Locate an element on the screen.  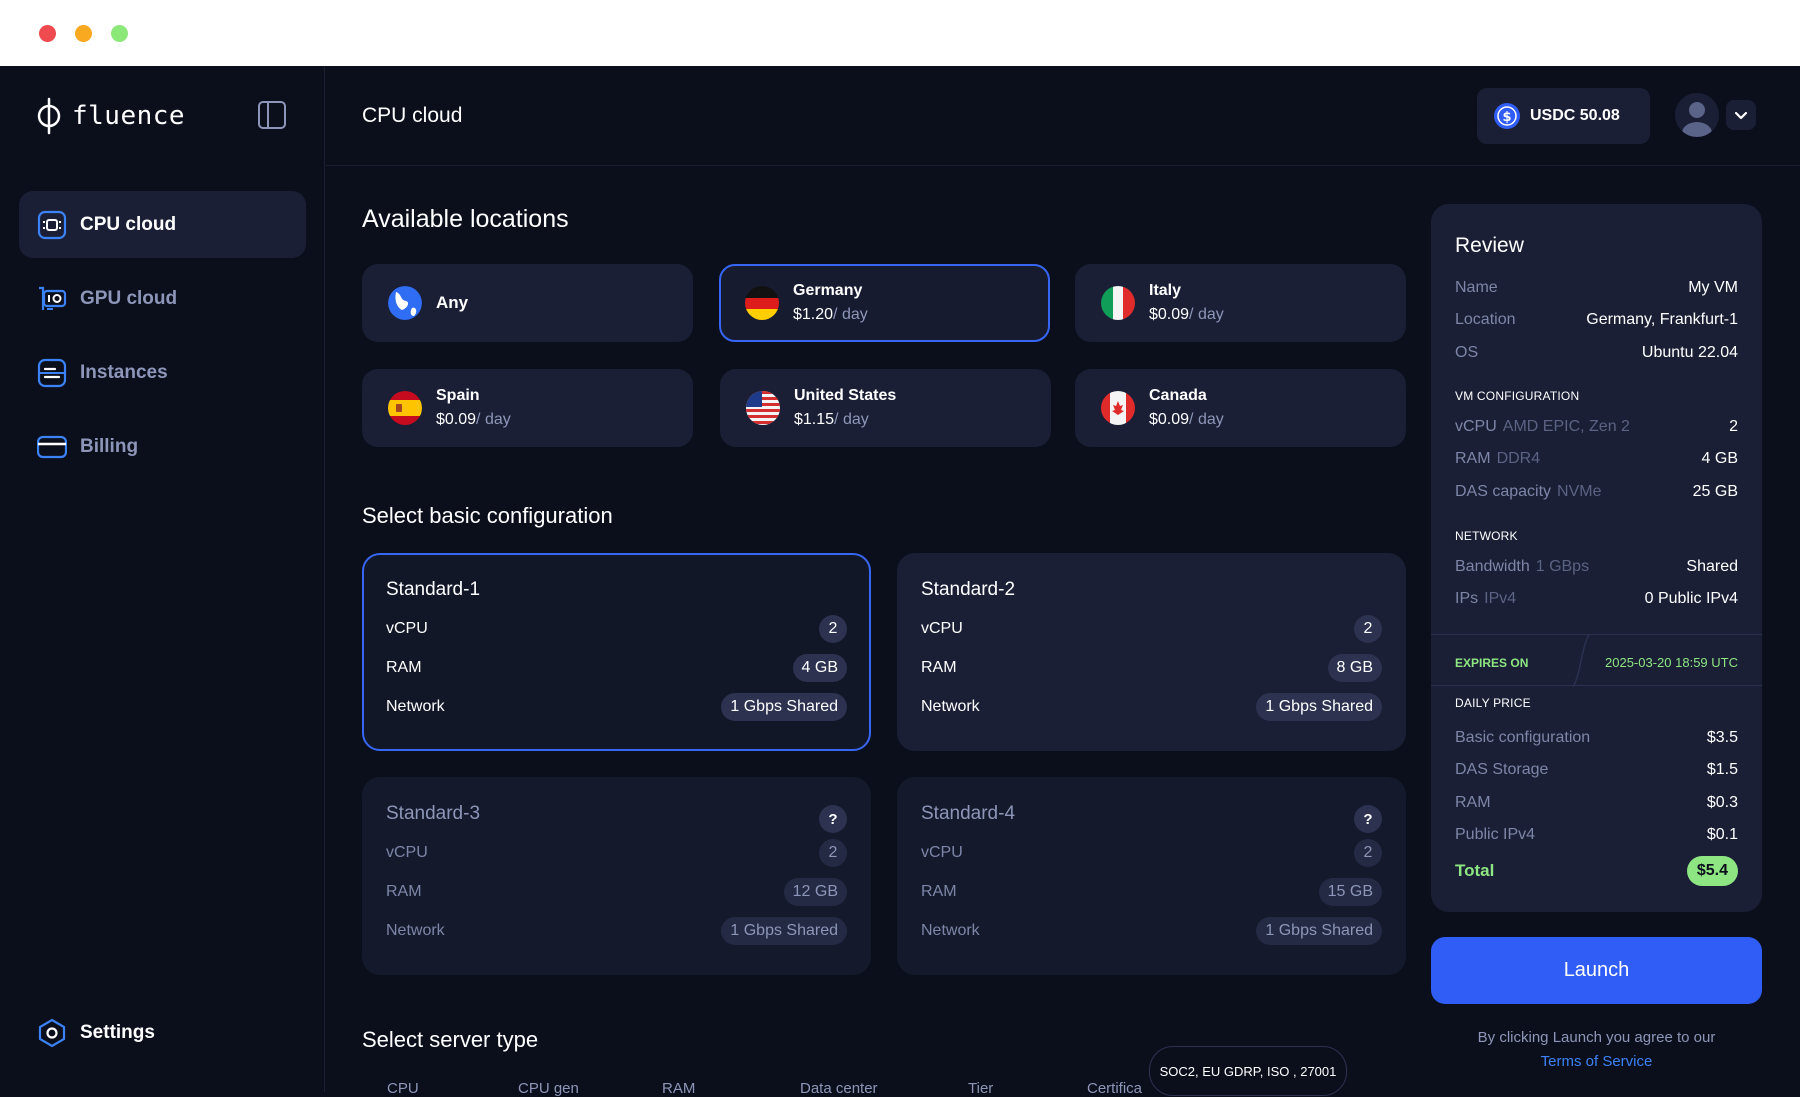
sidebar-item-instances: Instances is located at coordinates (162, 372).